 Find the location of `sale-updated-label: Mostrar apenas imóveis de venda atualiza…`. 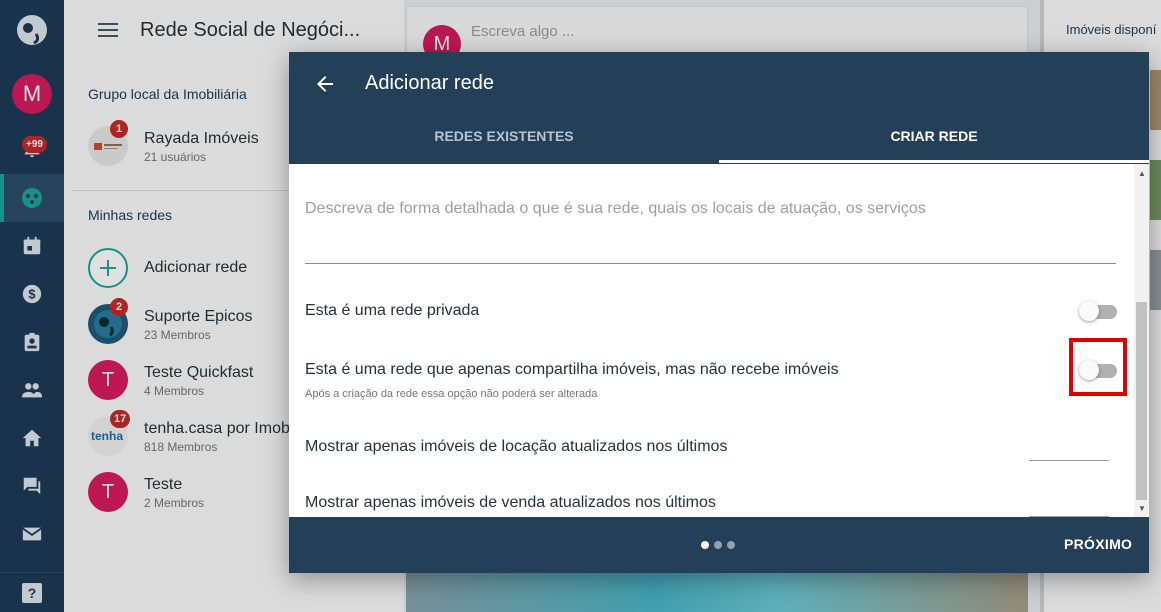

sale-updated-label: Mostrar apenas imóveis de venda atualiza… is located at coordinates (510, 502).